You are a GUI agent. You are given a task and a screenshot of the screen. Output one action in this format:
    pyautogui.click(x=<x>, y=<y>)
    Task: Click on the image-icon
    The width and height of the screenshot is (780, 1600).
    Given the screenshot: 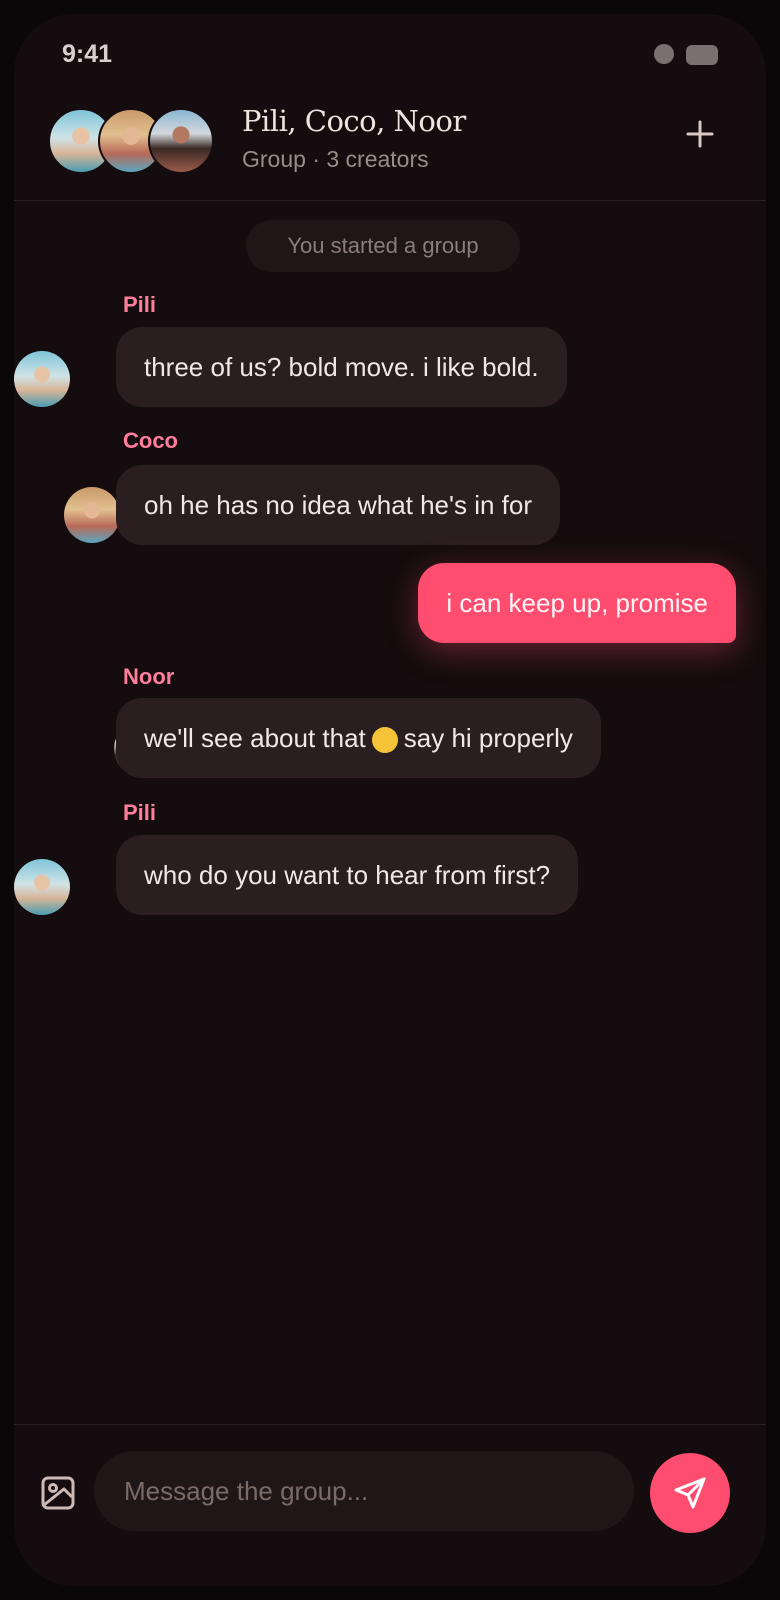 What is the action you would take?
    pyautogui.click(x=58, y=1493)
    